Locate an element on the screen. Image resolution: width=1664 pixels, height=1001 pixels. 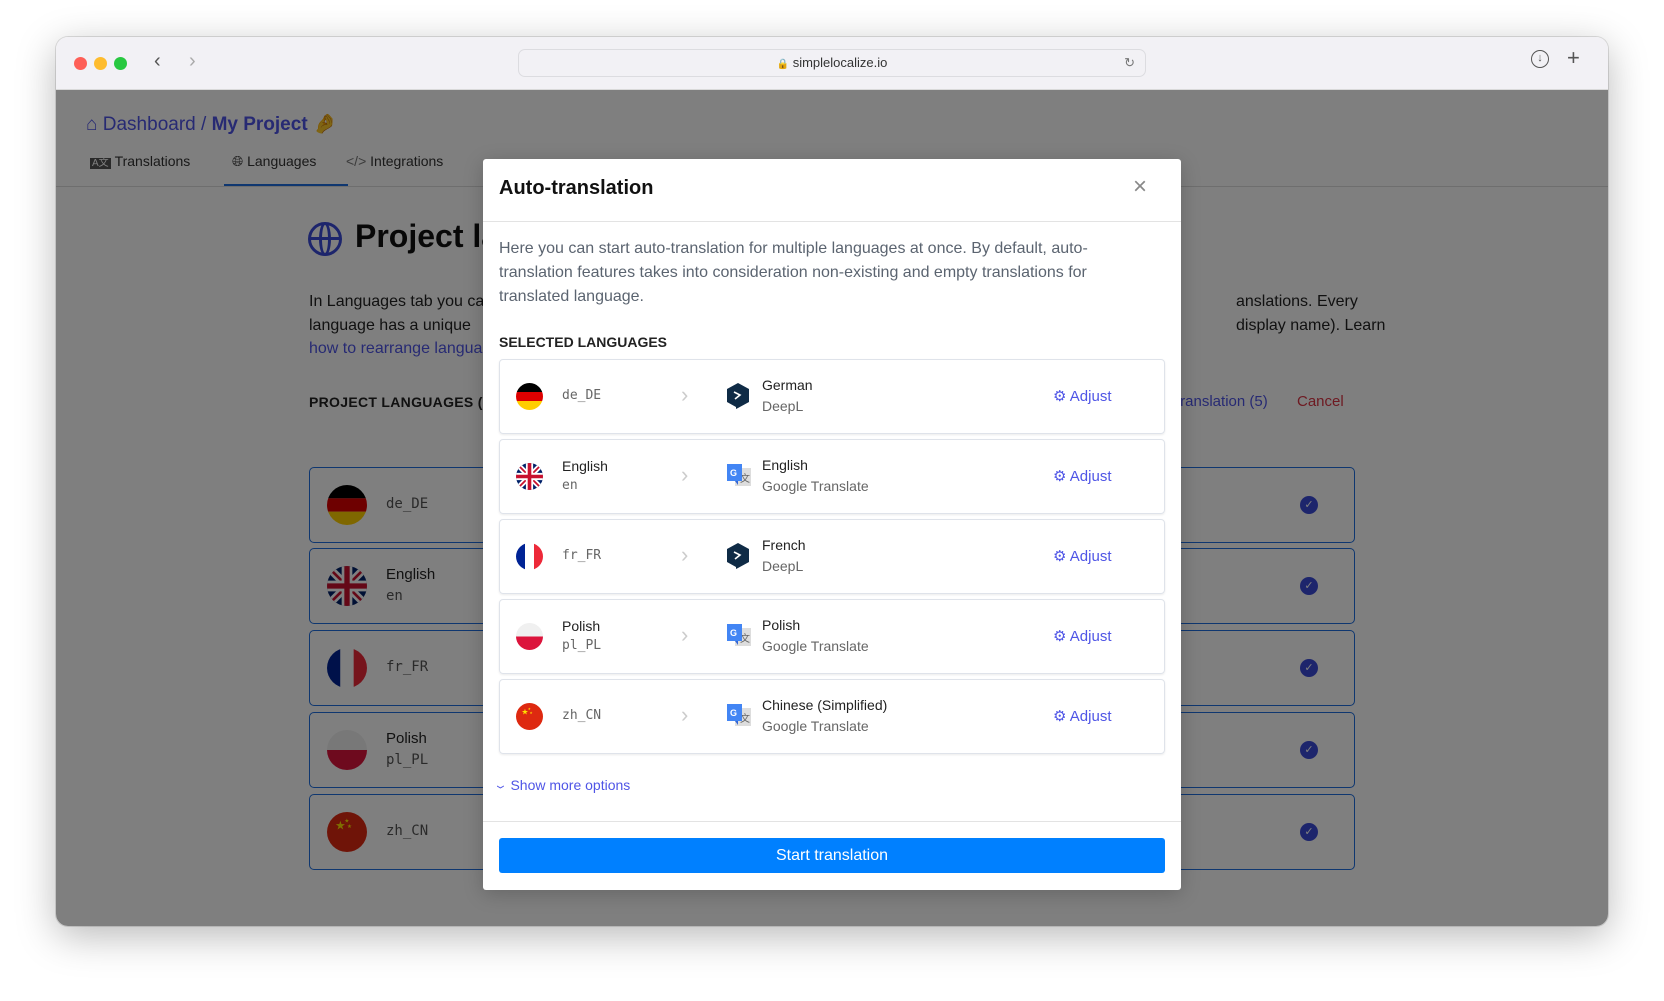
flag-fr-icon is located at coordinates (529, 559).